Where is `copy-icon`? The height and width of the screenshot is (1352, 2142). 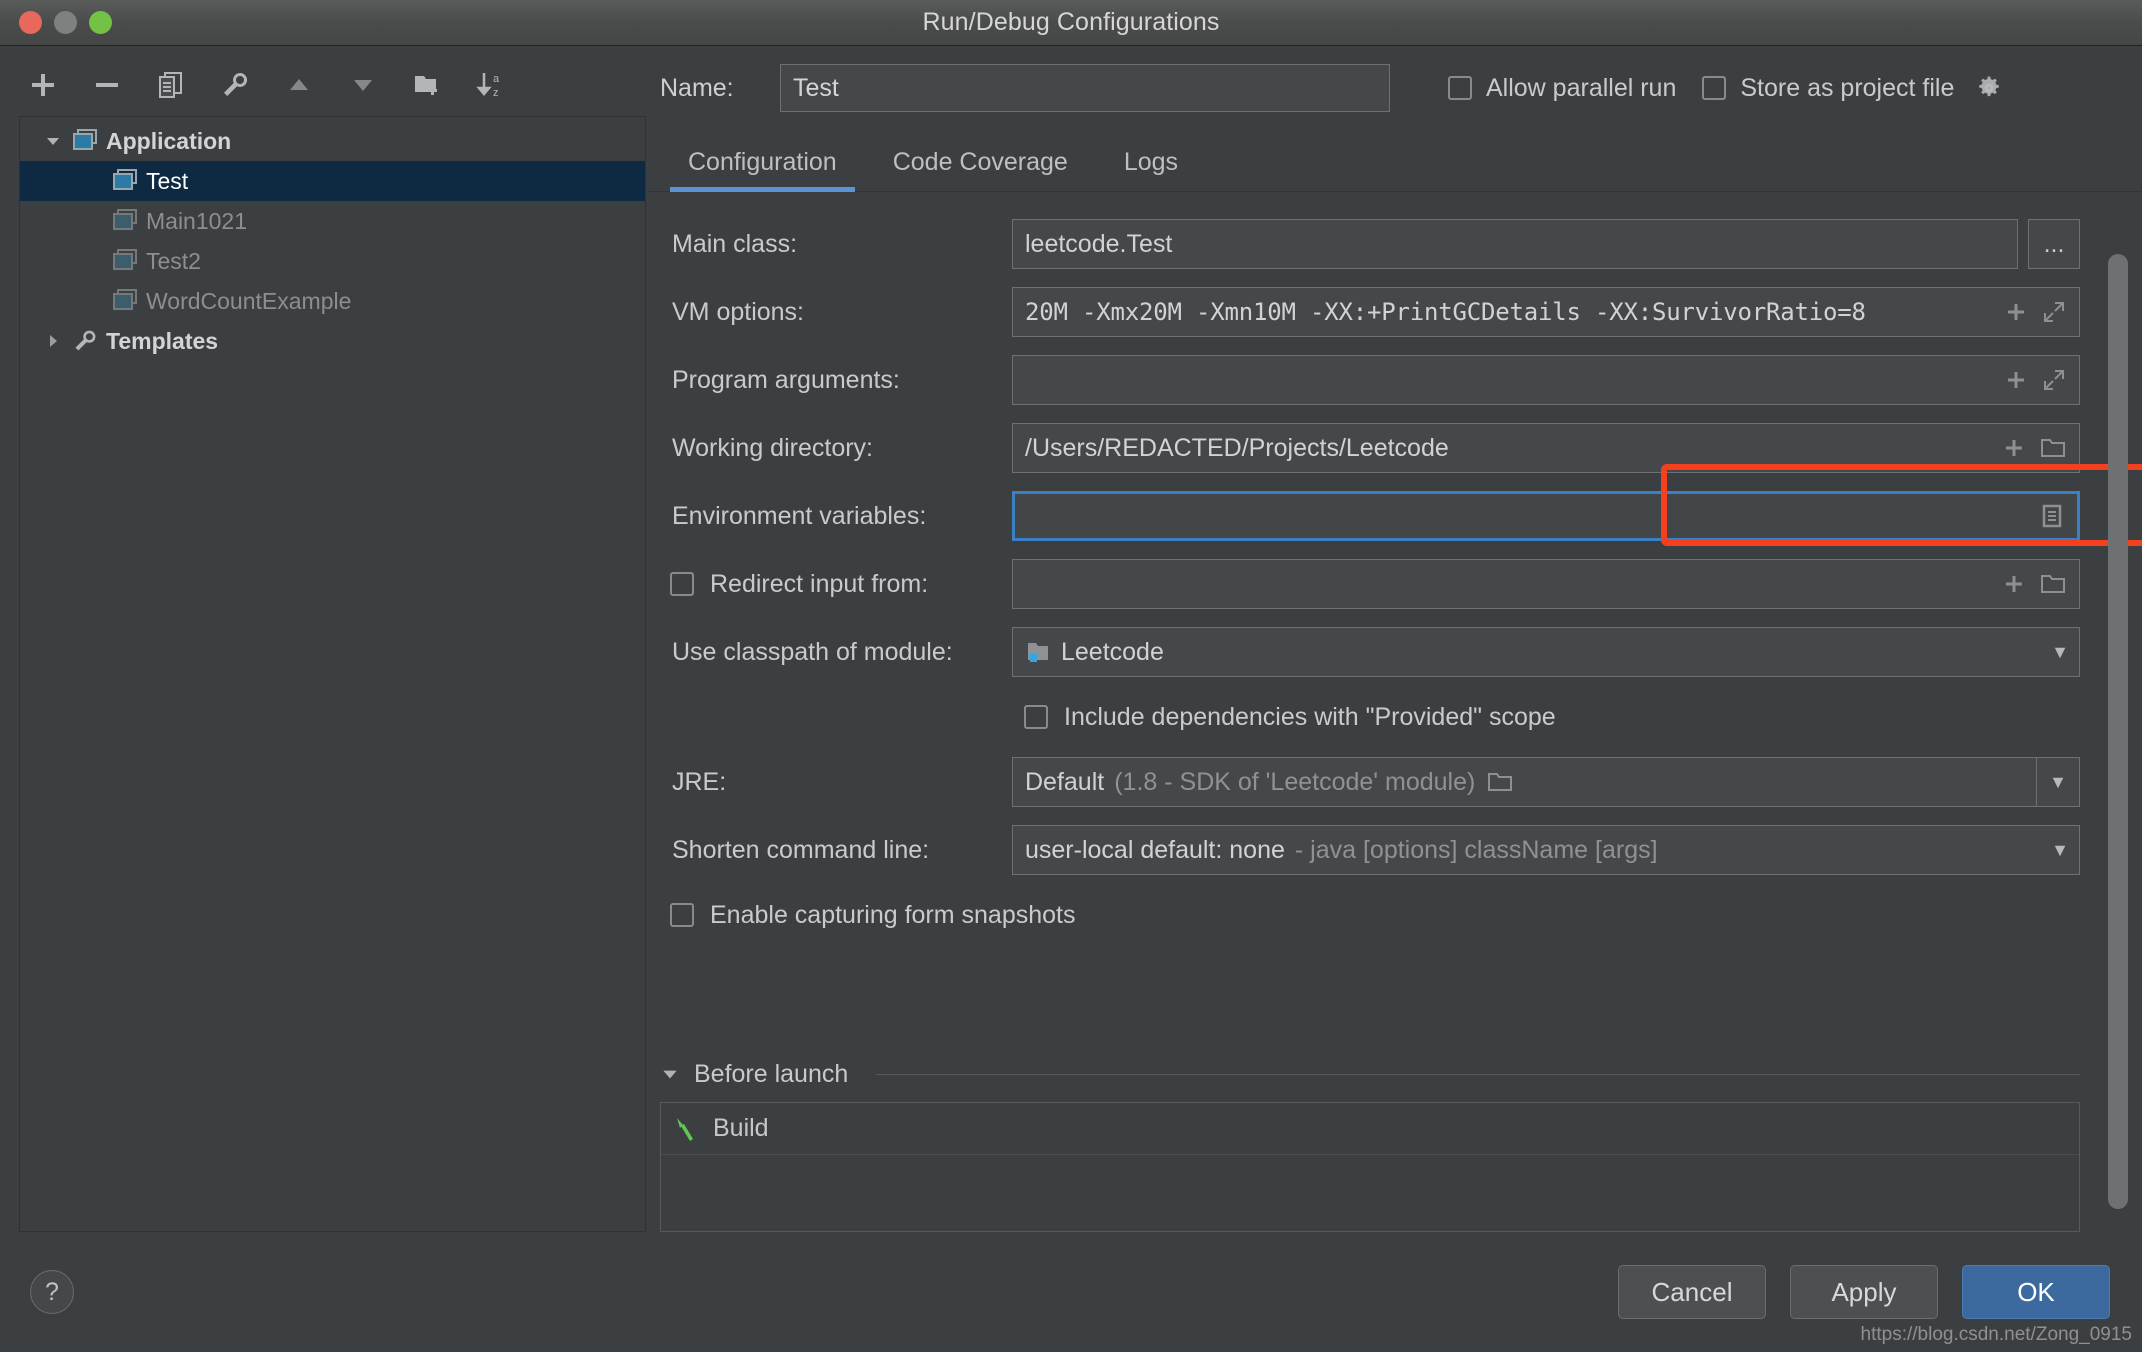 copy-icon is located at coordinates (171, 85).